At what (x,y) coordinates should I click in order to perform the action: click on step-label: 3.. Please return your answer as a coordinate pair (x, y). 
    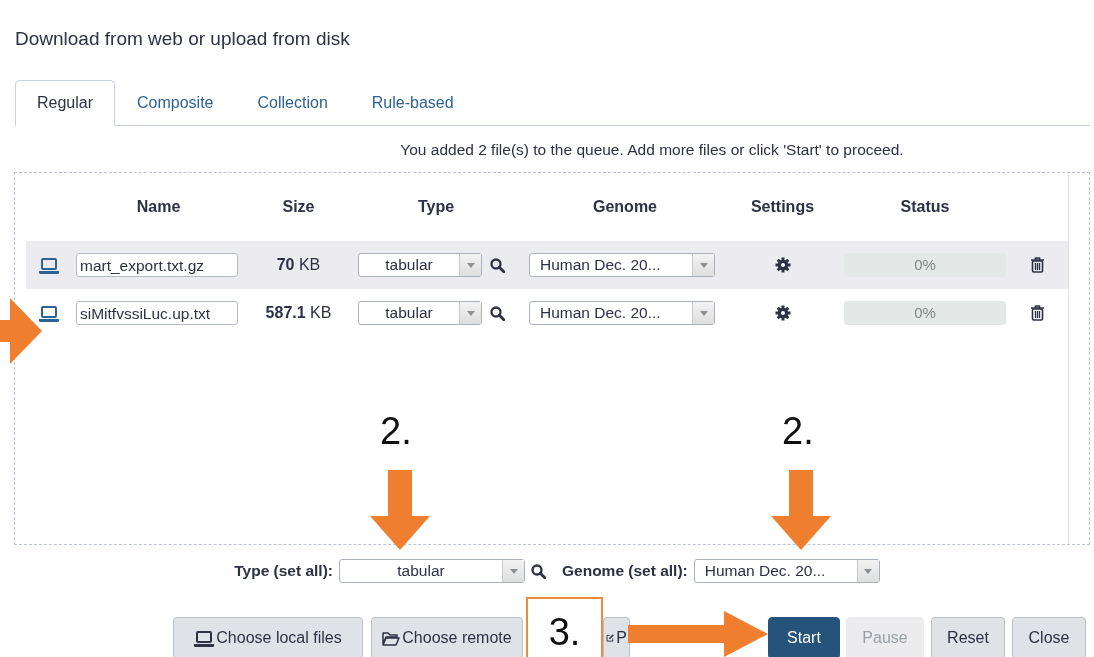
    Looking at the image, I should click on (564, 627).